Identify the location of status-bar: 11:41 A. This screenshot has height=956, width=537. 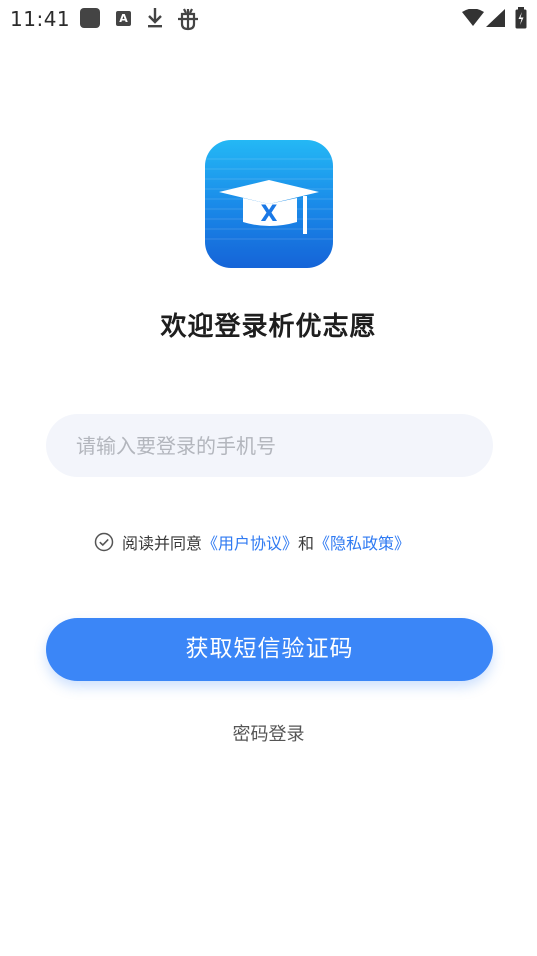
(268, 19).